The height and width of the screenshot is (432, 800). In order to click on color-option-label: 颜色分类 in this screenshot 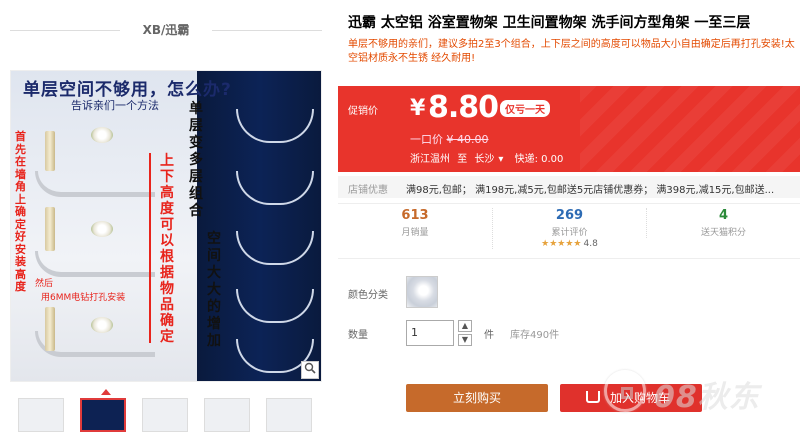, I will do `click(368, 295)`.